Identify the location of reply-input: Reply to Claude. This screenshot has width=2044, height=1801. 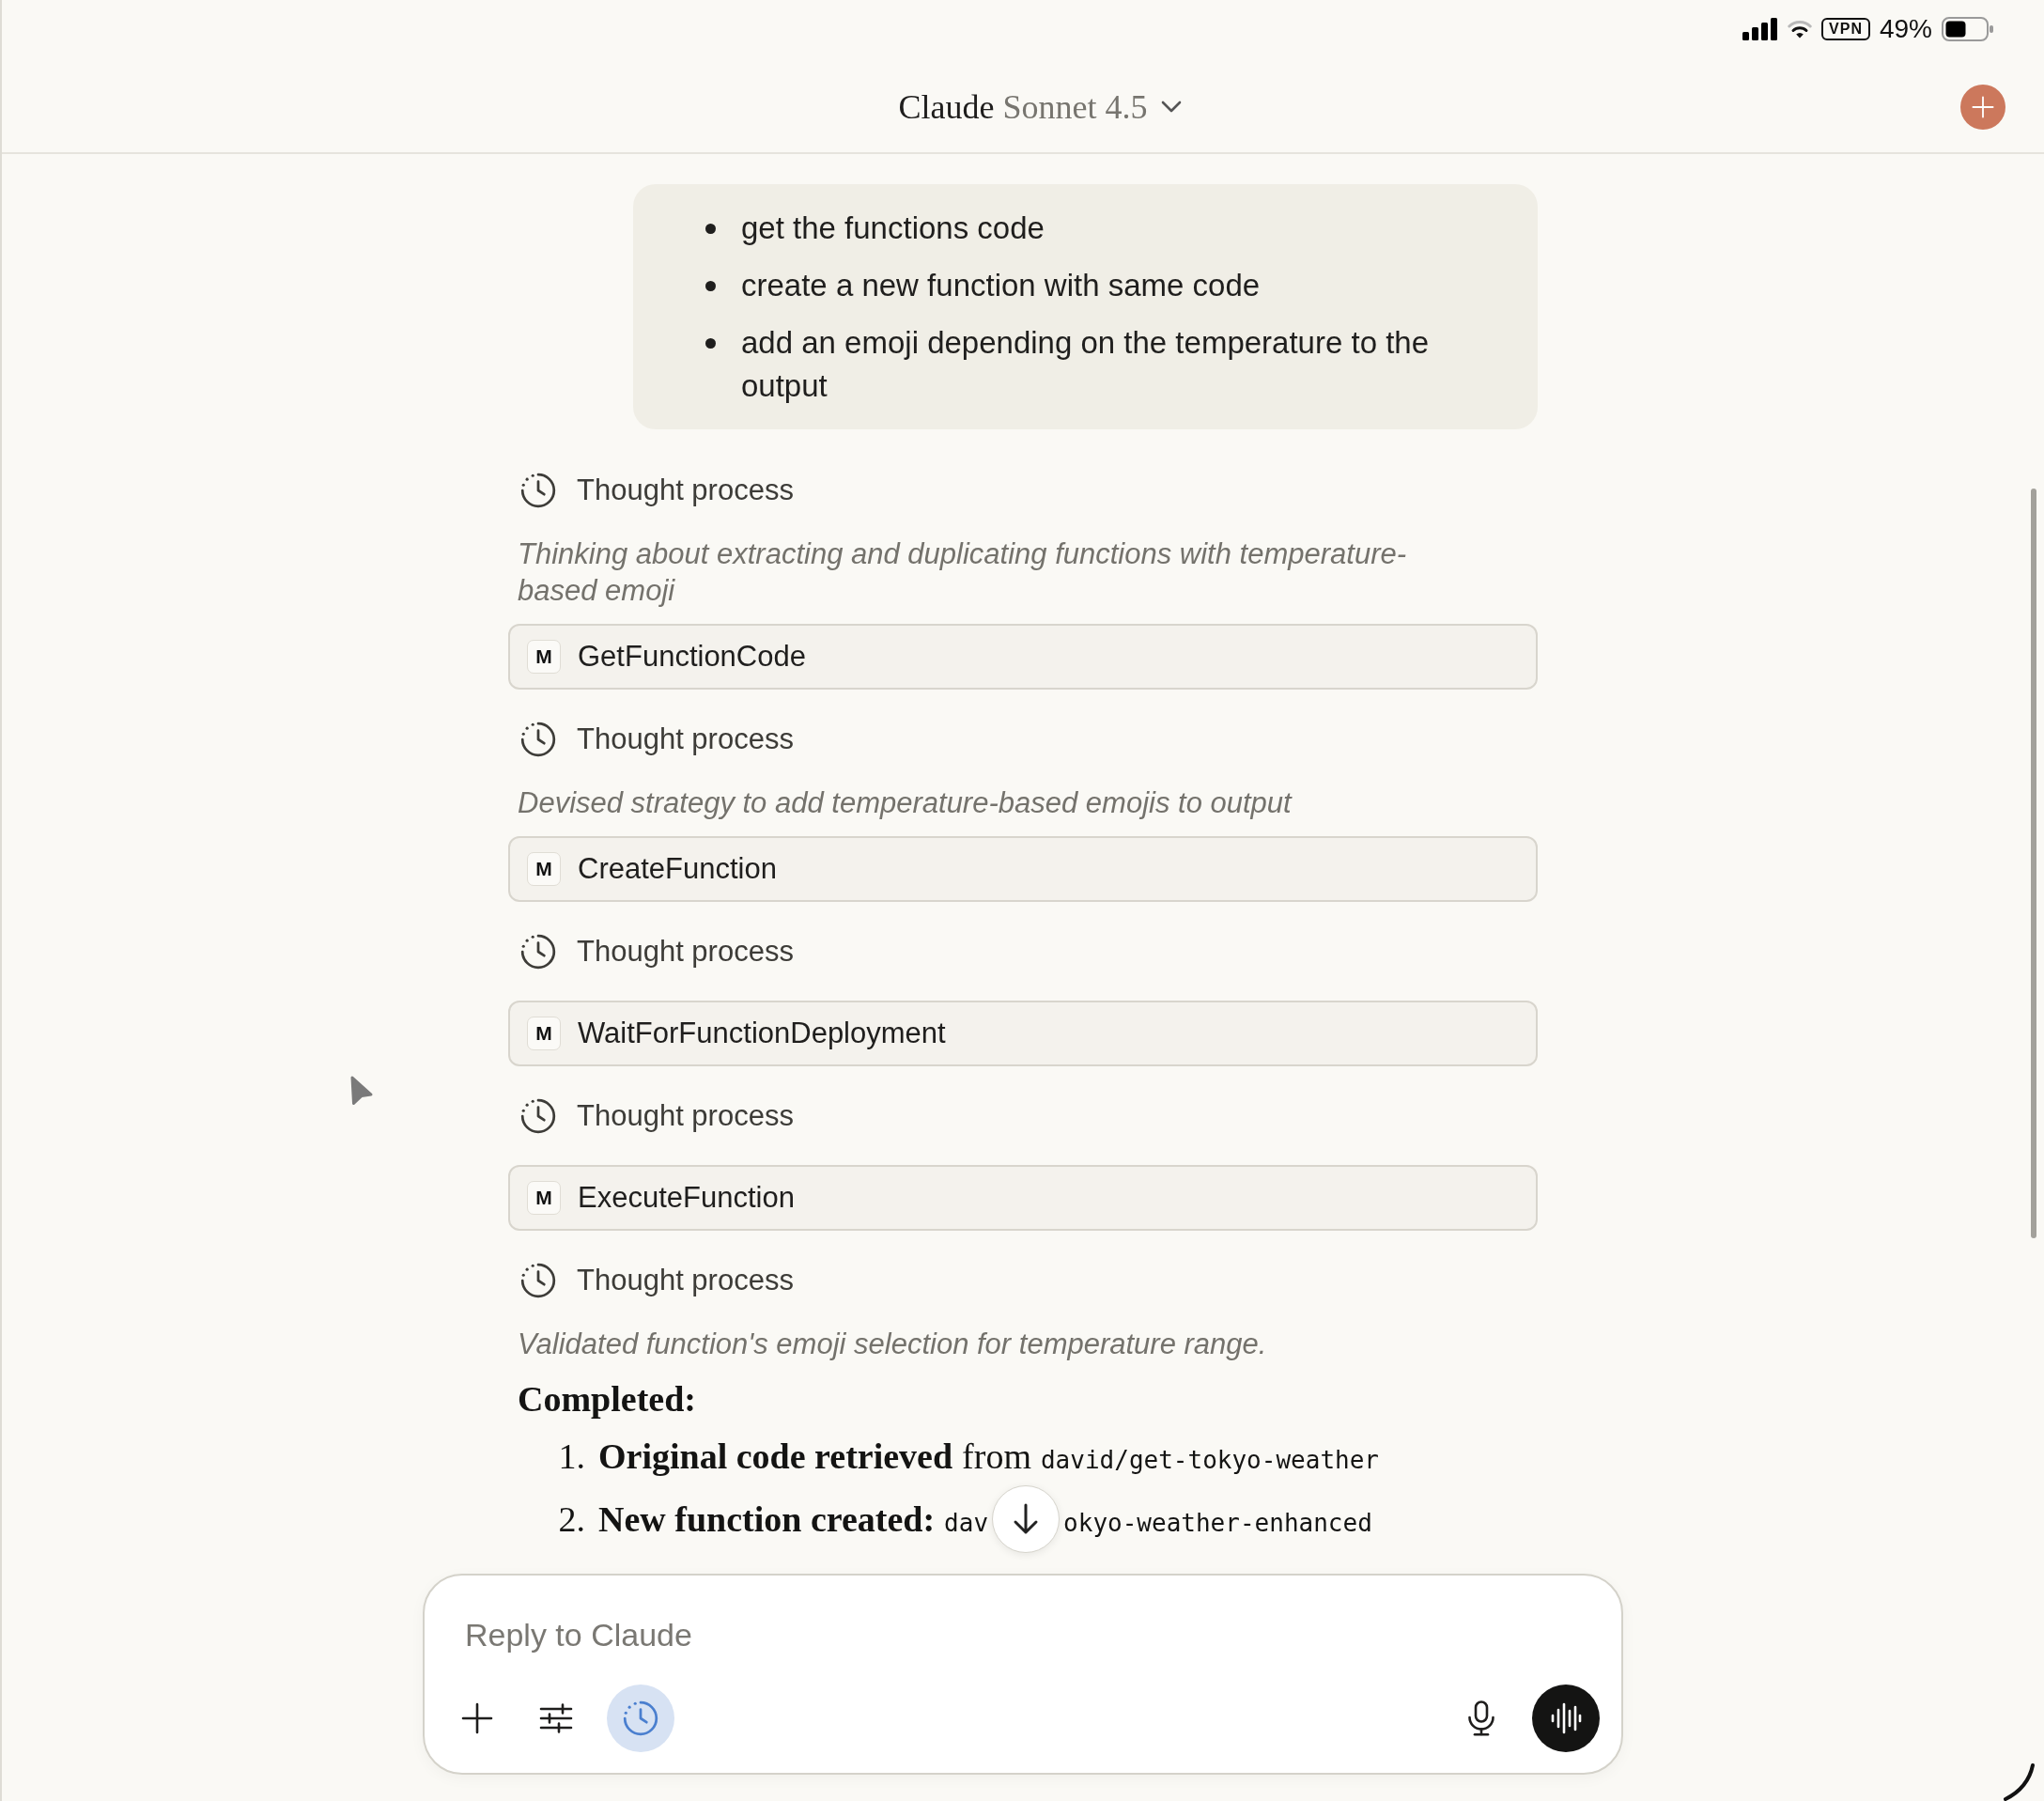
(1024, 1634).